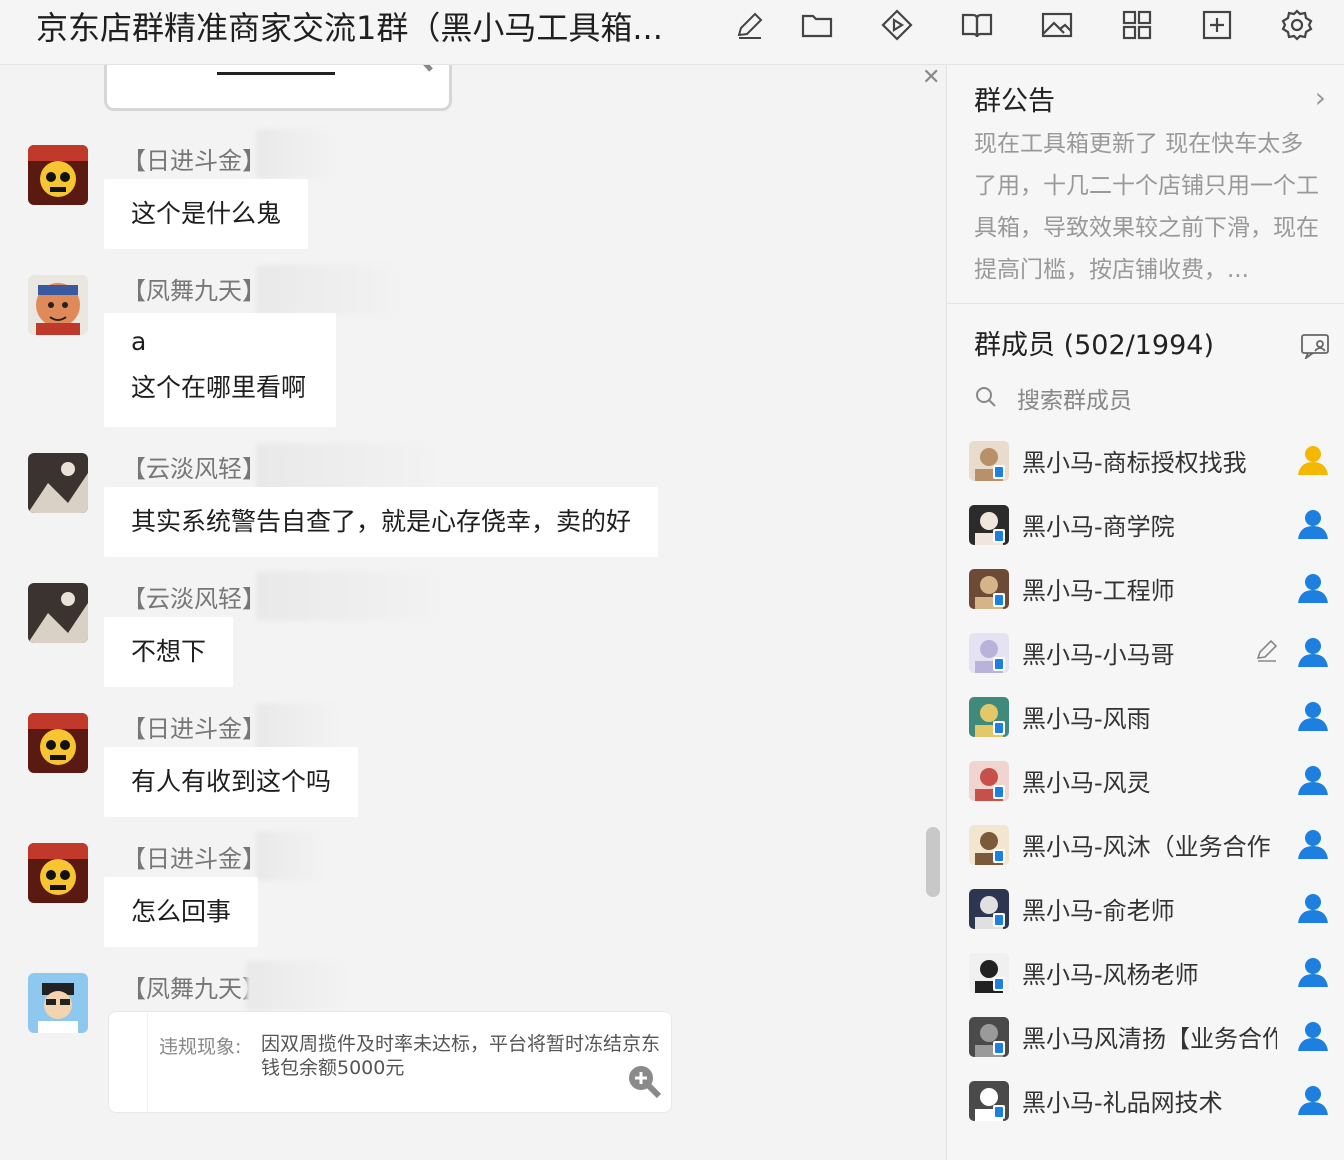  What do you see at coordinates (1014, 98) in the screenshot?
I see `announcement-title: 群公告` at bounding box center [1014, 98].